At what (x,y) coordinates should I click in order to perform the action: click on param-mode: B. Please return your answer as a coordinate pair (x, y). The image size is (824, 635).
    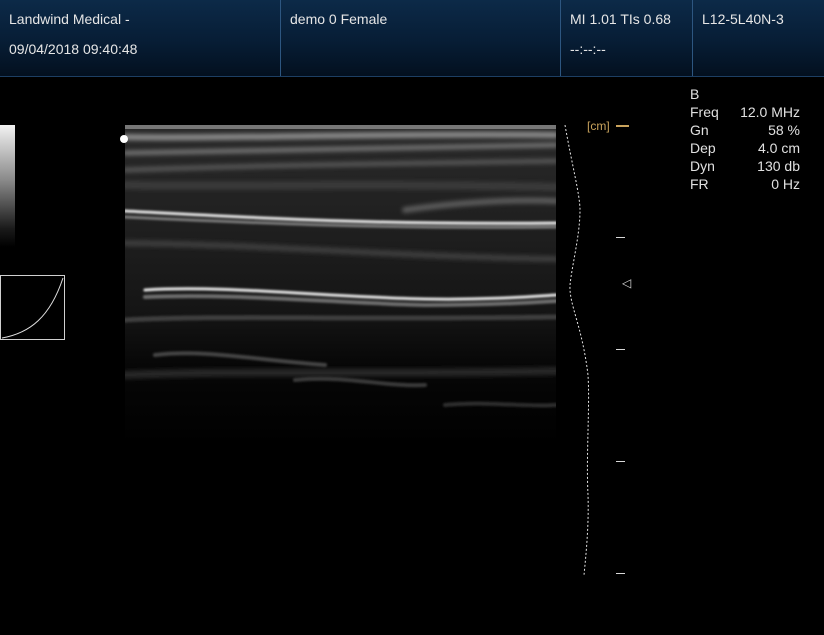
    Looking at the image, I should click on (750, 95).